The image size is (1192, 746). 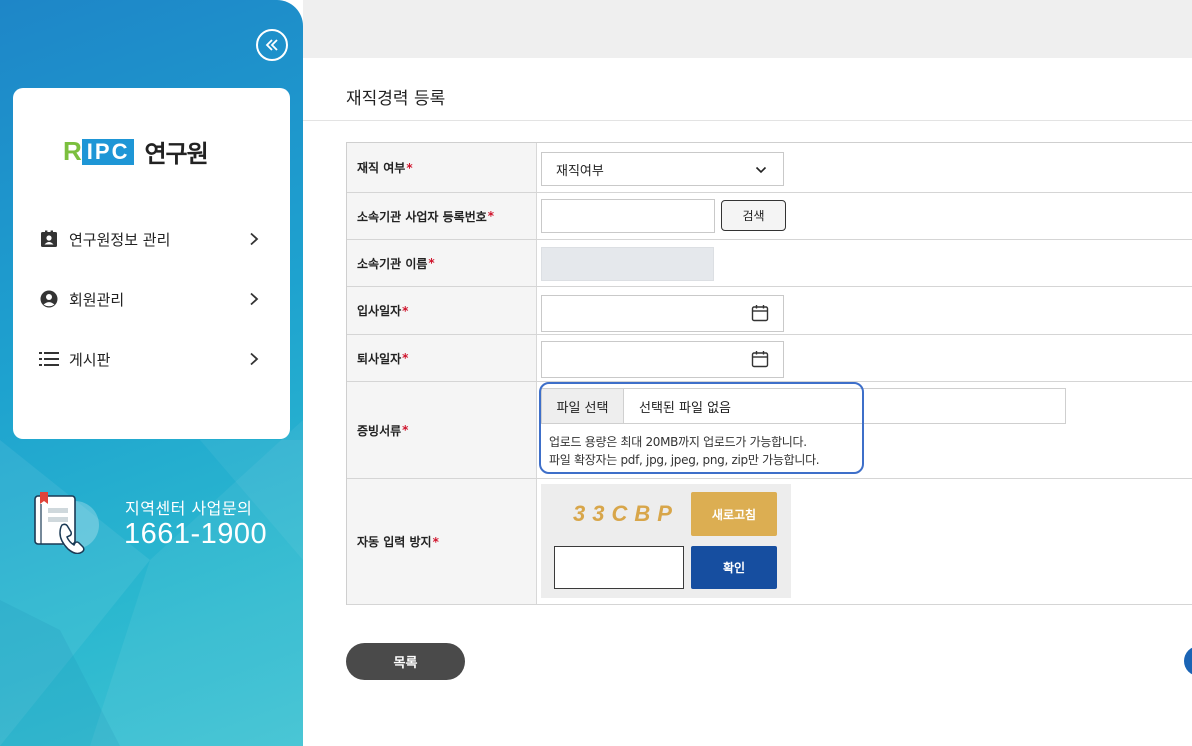 I want to click on label-text: 소속기관 사업자 등록번호, so click(x=422, y=216).